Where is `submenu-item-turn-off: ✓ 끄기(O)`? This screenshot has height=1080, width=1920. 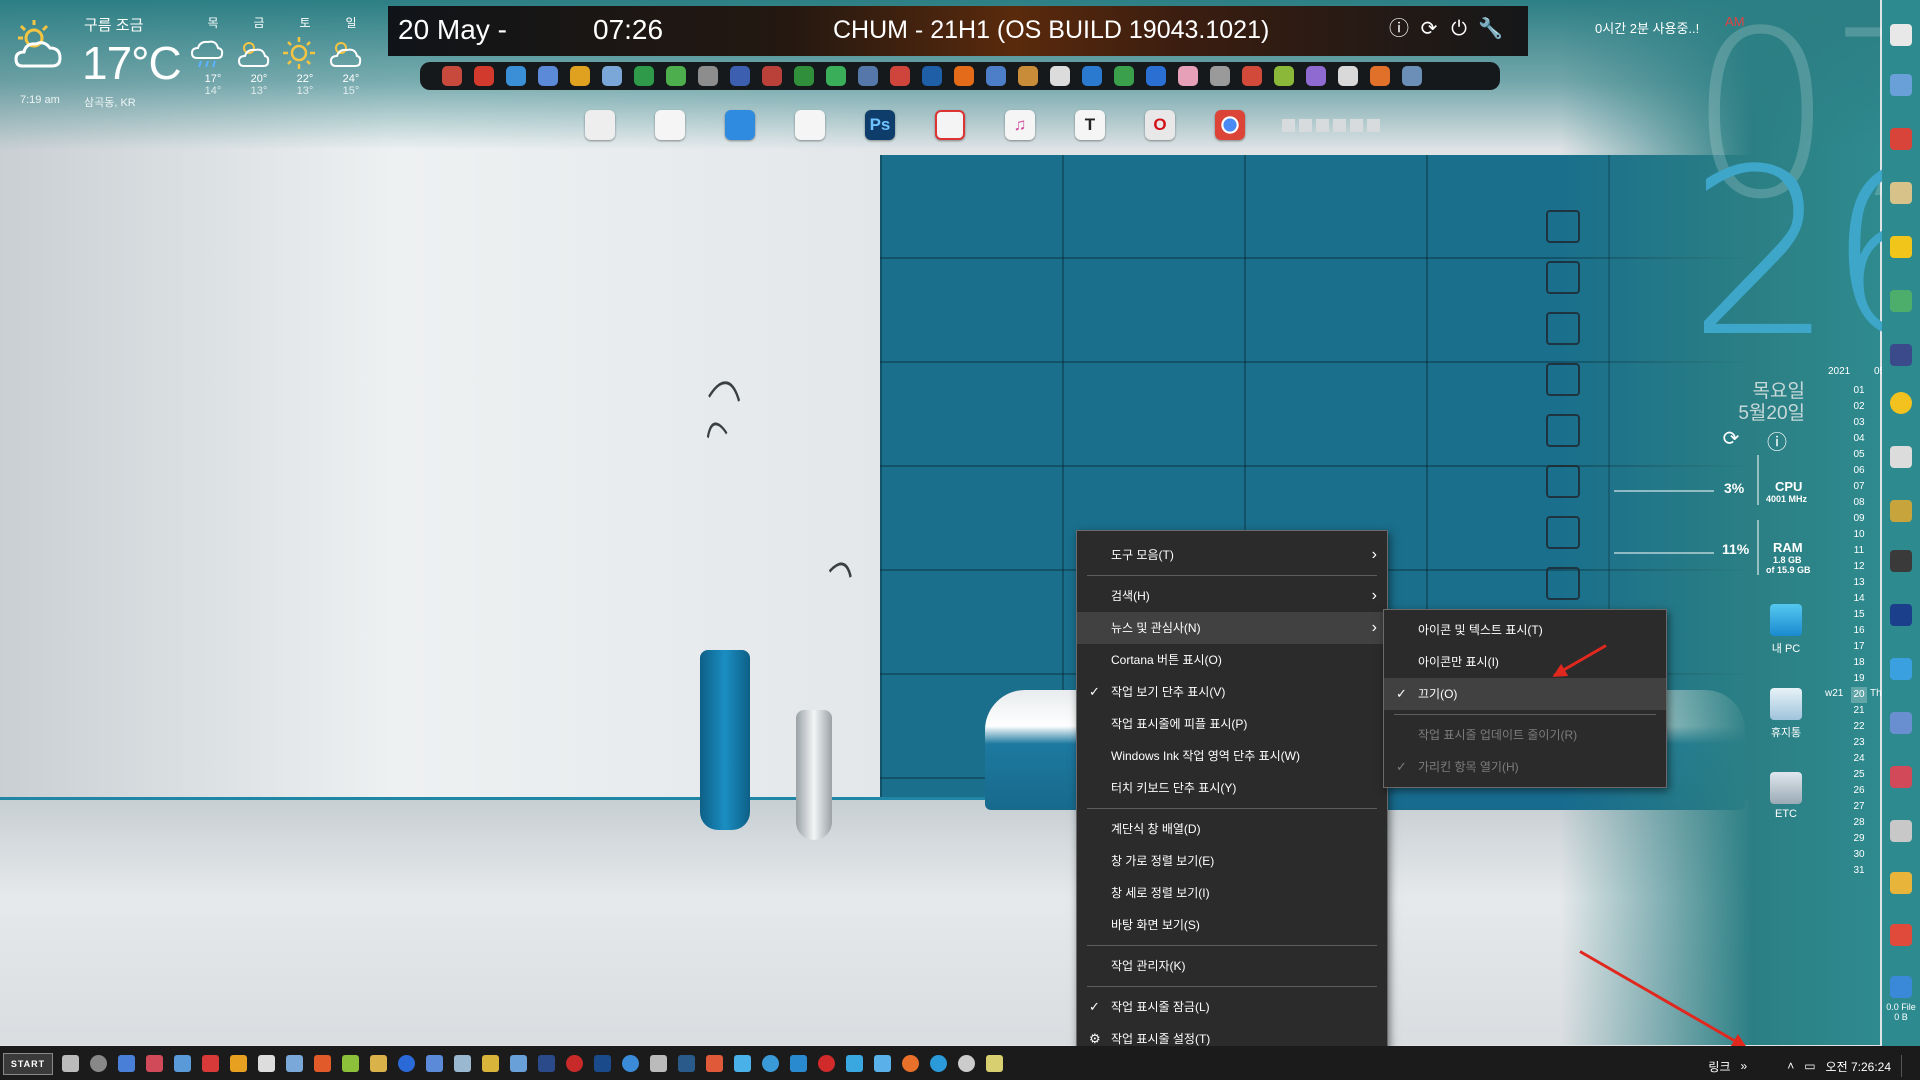
submenu-item-turn-off: ✓ 끄기(O) is located at coordinates (1525, 694).